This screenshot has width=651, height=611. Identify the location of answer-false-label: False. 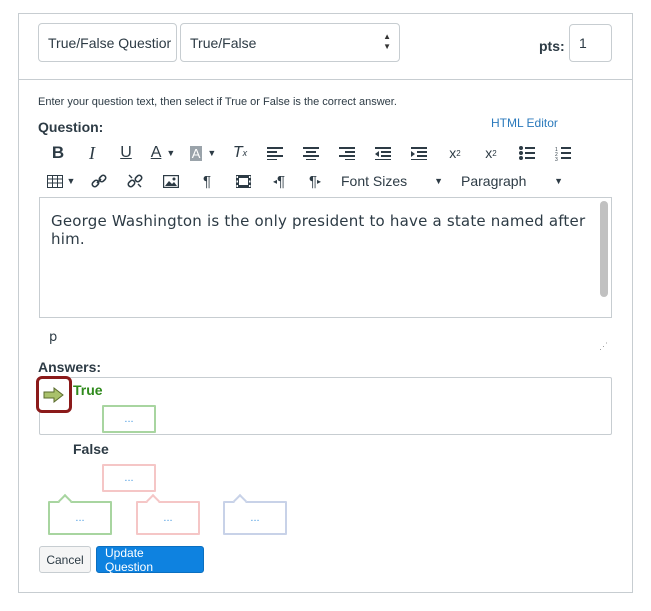
(91, 449).